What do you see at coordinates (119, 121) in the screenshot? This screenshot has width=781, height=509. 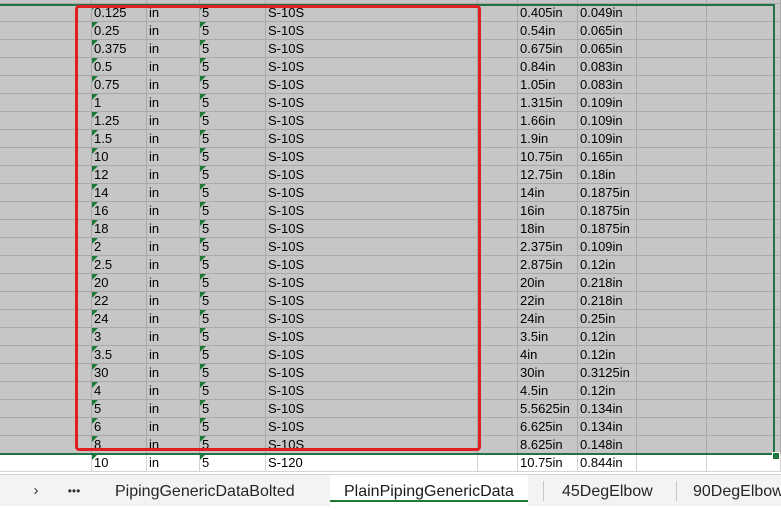 I see `size-cell: 1.25` at bounding box center [119, 121].